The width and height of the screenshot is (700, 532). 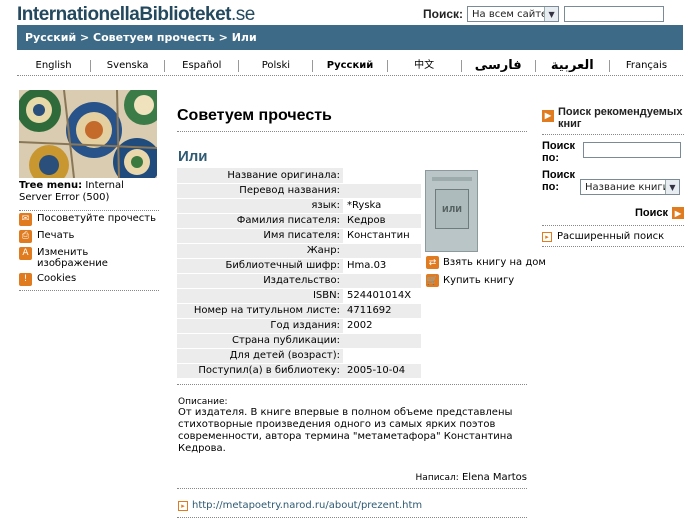 I want to click on page-title: Советуем прочесть, so click(x=254, y=115).